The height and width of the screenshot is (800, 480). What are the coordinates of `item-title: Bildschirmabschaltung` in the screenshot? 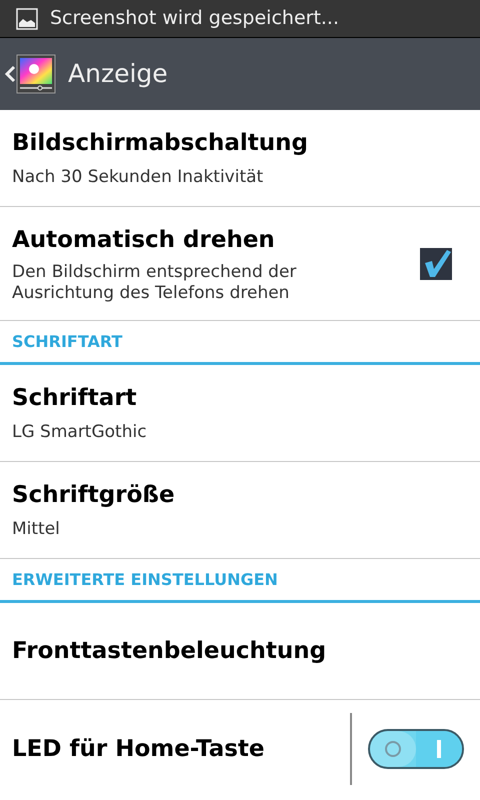 It's located at (160, 143).